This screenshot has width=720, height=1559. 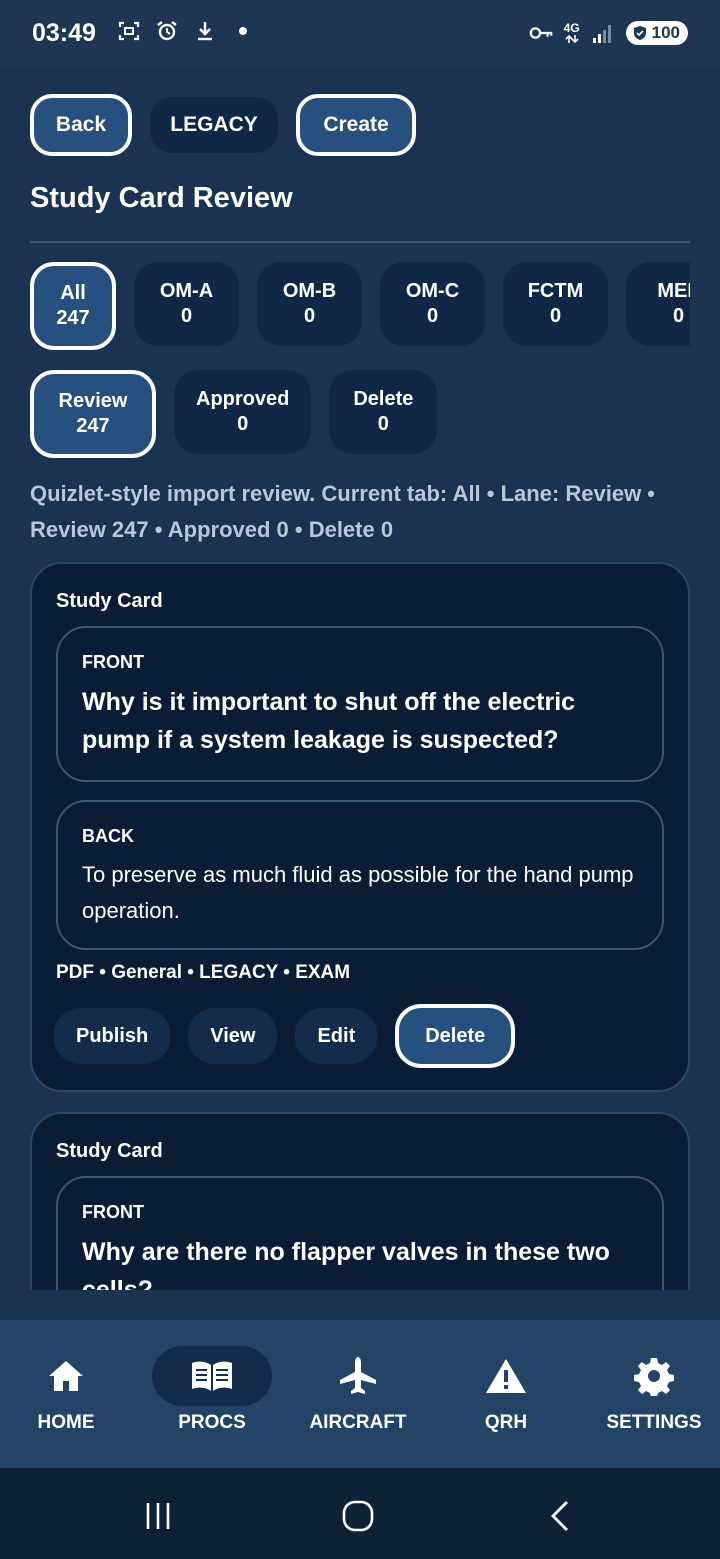 What do you see at coordinates (309, 304) in the screenshot?
I see `tab-om-b: OM-B 0` at bounding box center [309, 304].